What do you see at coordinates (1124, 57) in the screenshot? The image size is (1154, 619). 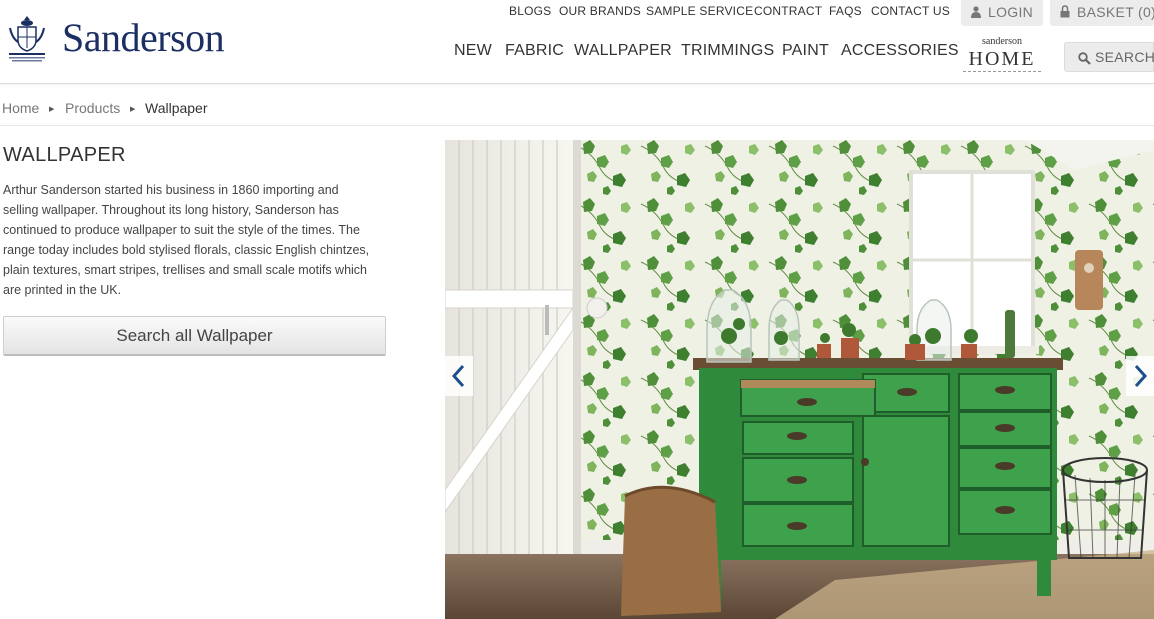 I see `search-label: SEARCH` at bounding box center [1124, 57].